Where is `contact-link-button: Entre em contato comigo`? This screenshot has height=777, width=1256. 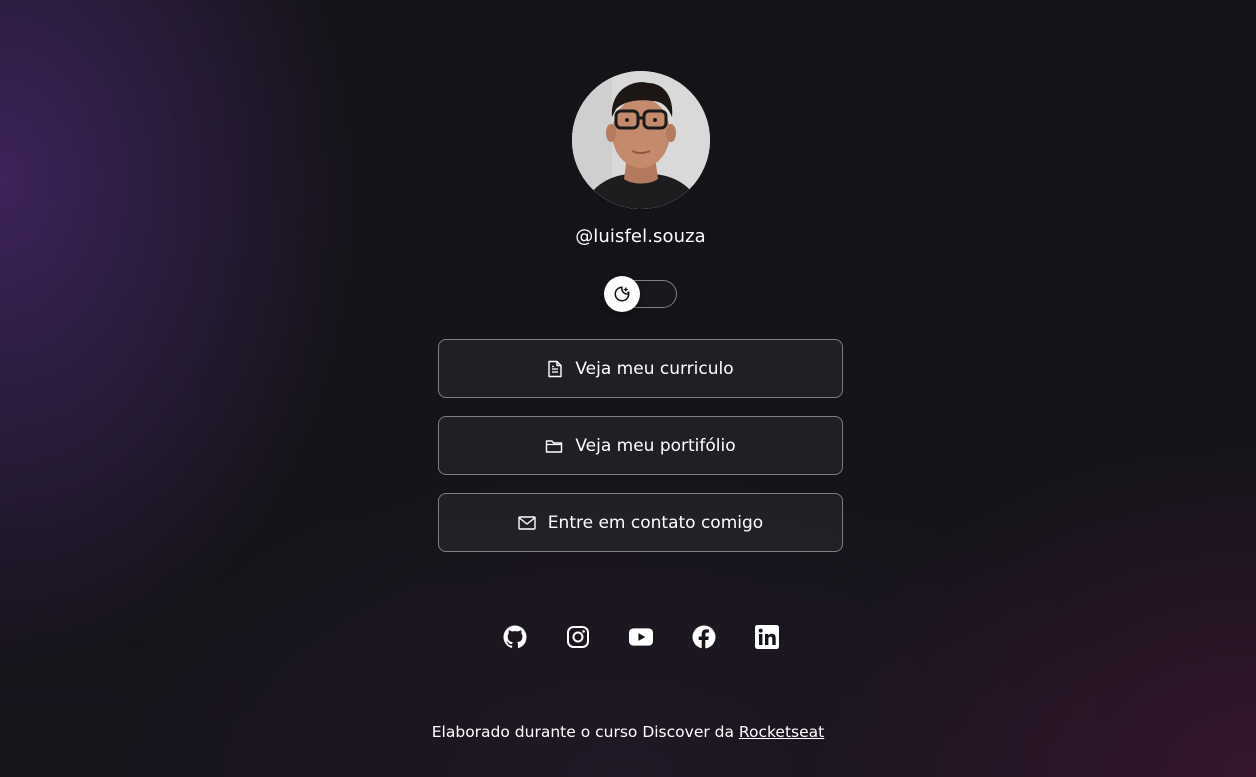
contact-link-button: Entre em contato comigo is located at coordinates (640, 522).